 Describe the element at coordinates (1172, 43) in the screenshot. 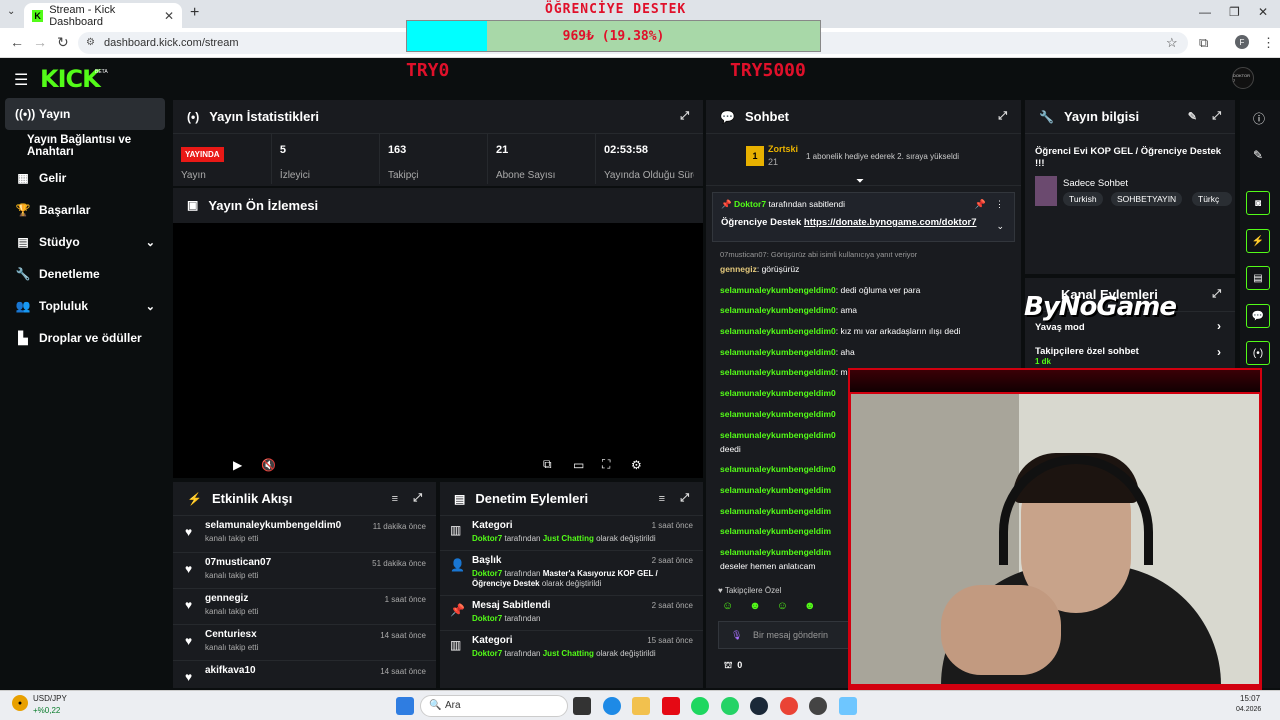

I see `bookmark-star-icon: ☆` at that location.